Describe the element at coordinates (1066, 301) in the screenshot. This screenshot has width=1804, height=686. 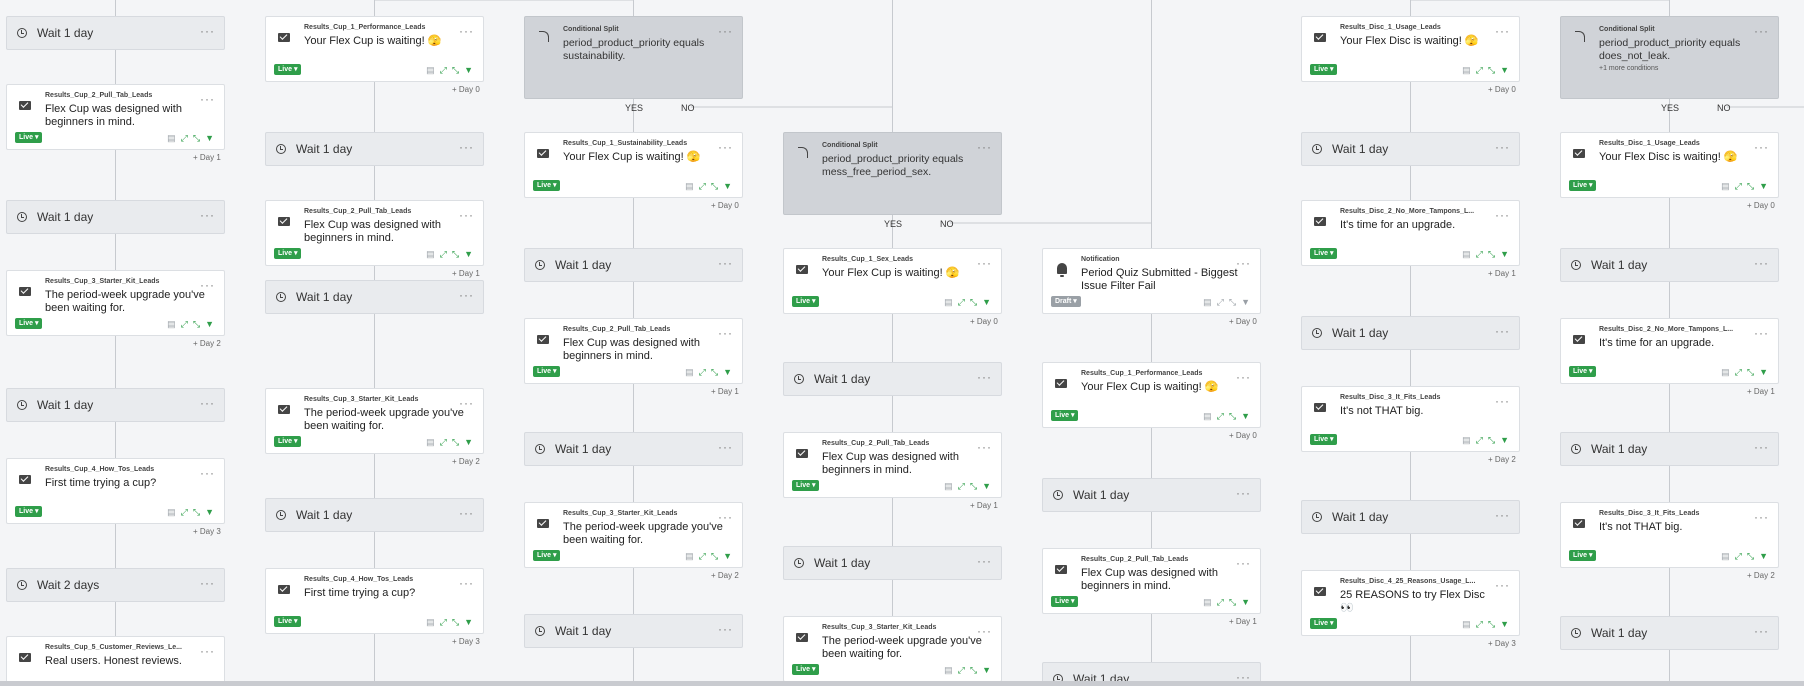
I see `status-badge: Draft ▾` at that location.